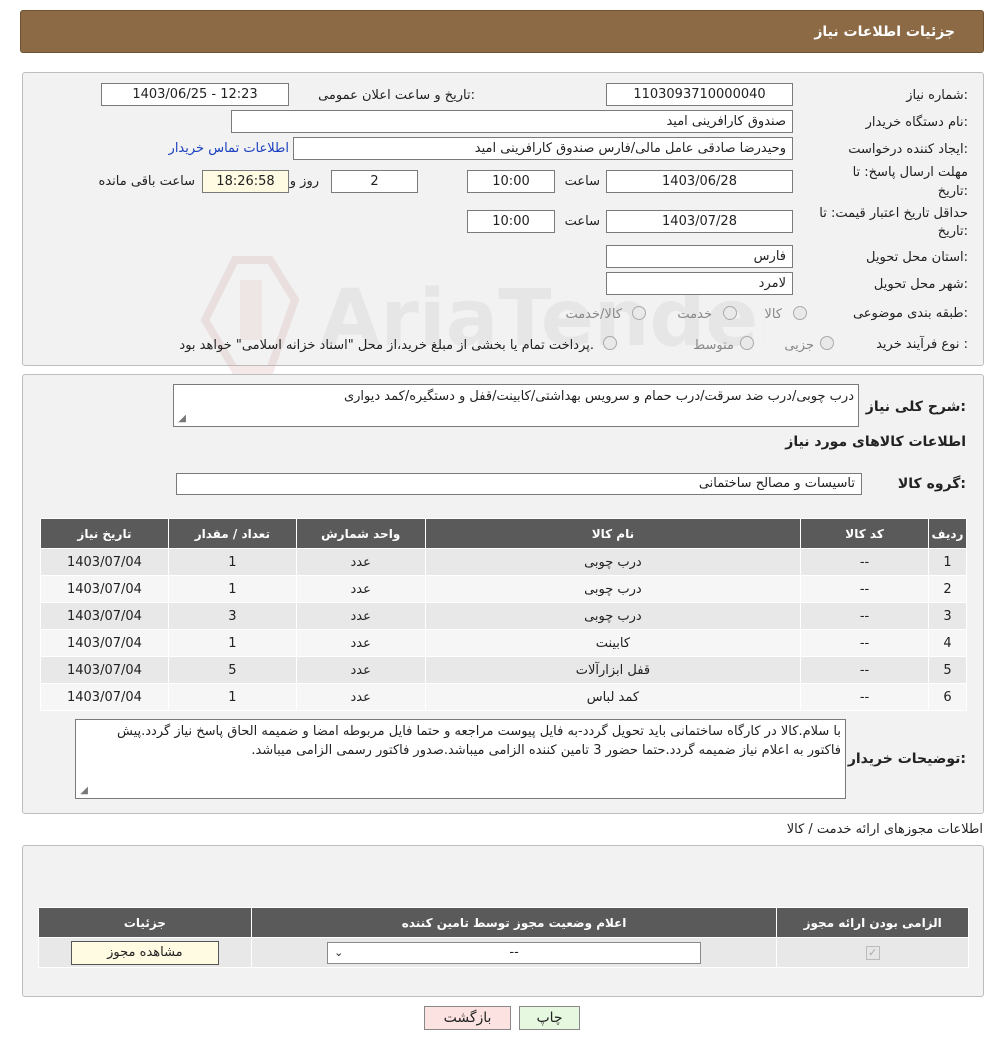  Describe the element at coordinates (582, 181) in the screenshot. I see `deadline-time-label: ساعت` at that location.